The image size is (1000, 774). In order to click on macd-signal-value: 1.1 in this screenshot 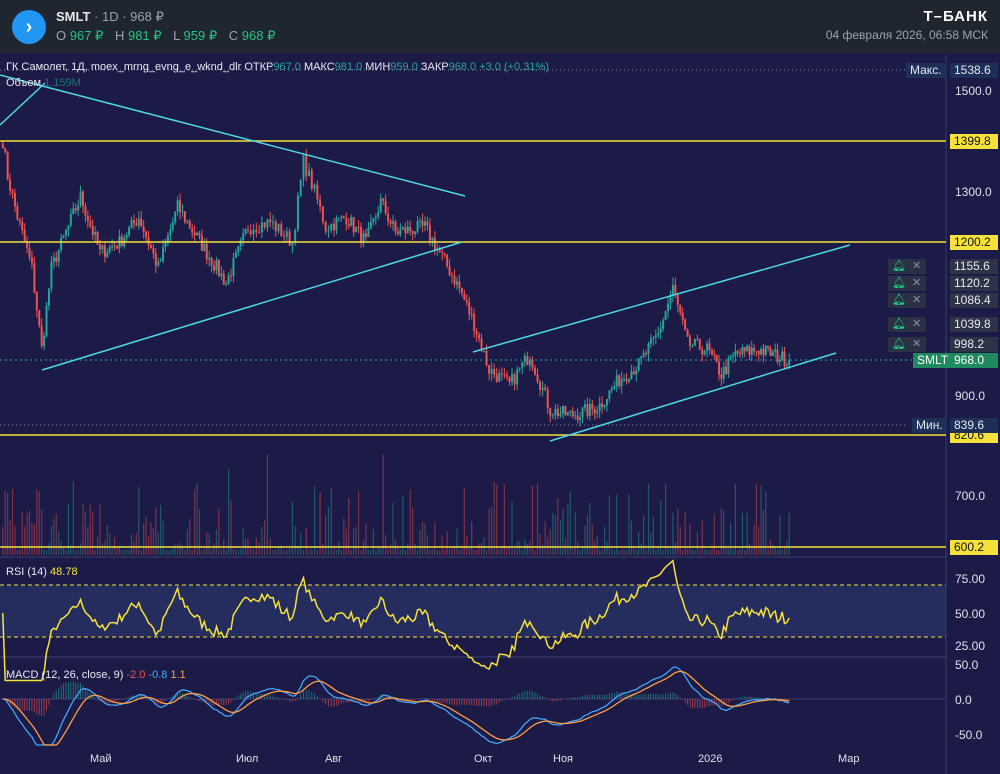, I will do `click(178, 675)`.